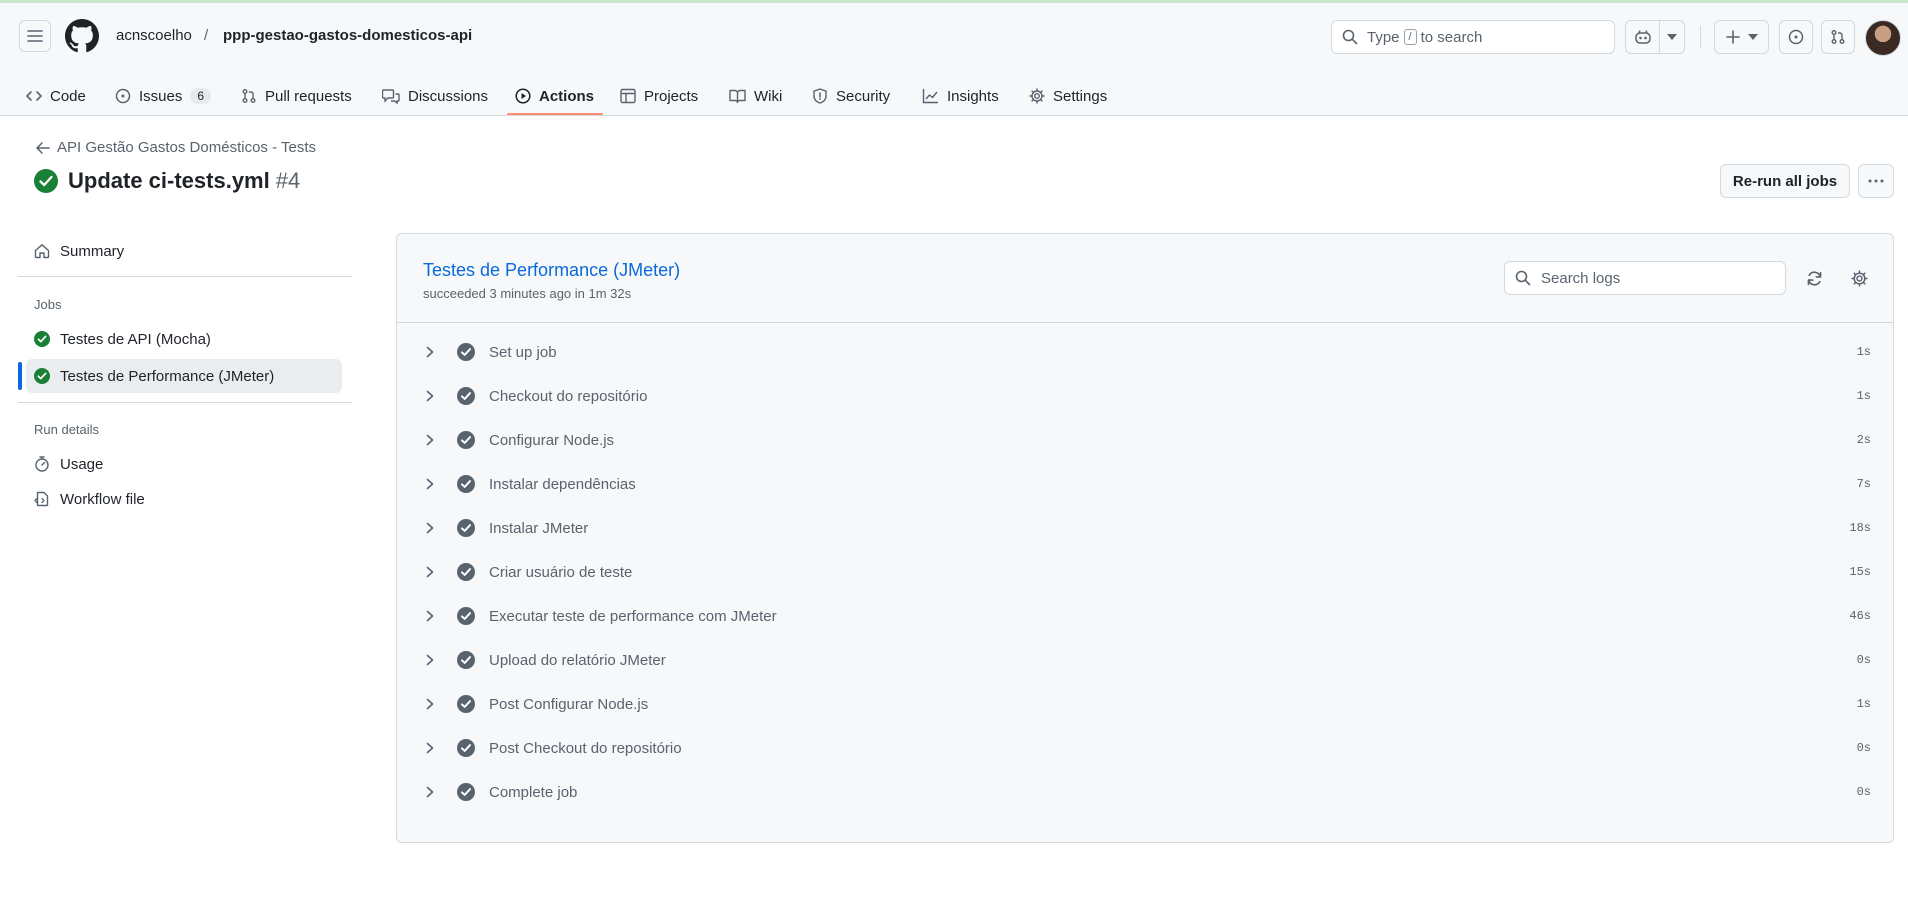  I want to click on run-details-heading: Run details, so click(67, 429).